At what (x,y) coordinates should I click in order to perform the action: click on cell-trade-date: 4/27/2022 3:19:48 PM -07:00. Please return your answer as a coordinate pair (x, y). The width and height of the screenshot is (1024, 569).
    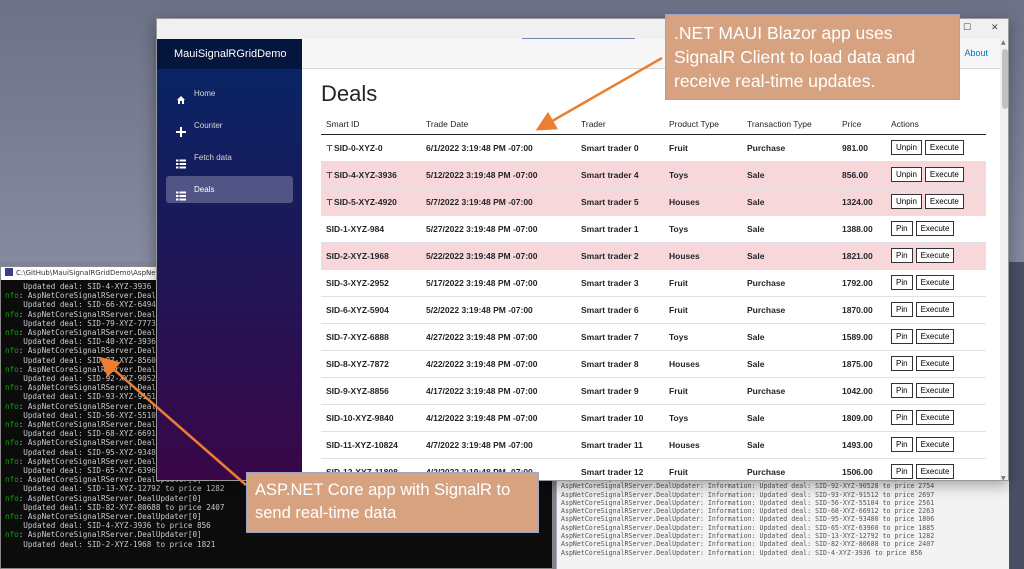
    Looking at the image, I should click on (498, 336).